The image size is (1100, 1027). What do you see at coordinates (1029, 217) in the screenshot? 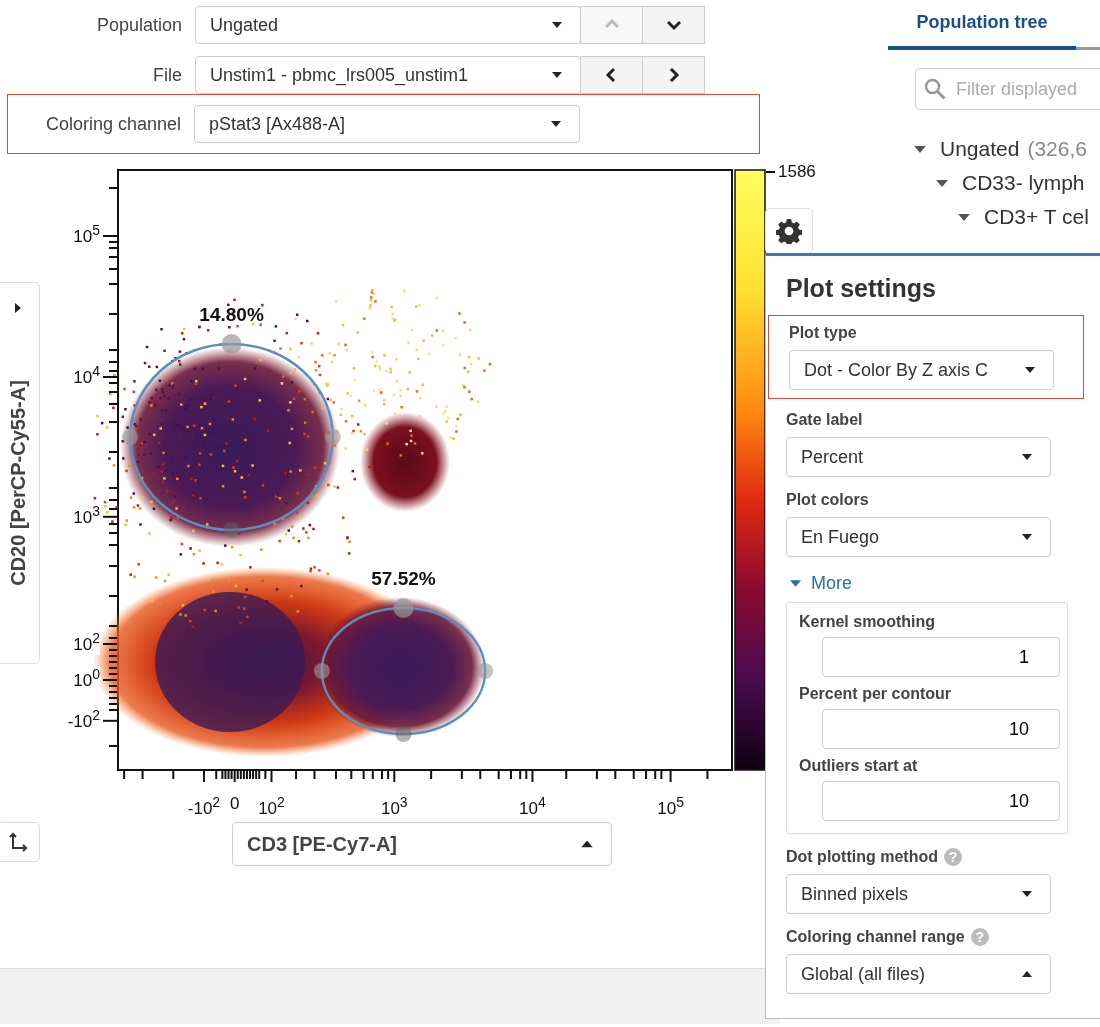
I see `tree-item: CD3+ T cel` at bounding box center [1029, 217].